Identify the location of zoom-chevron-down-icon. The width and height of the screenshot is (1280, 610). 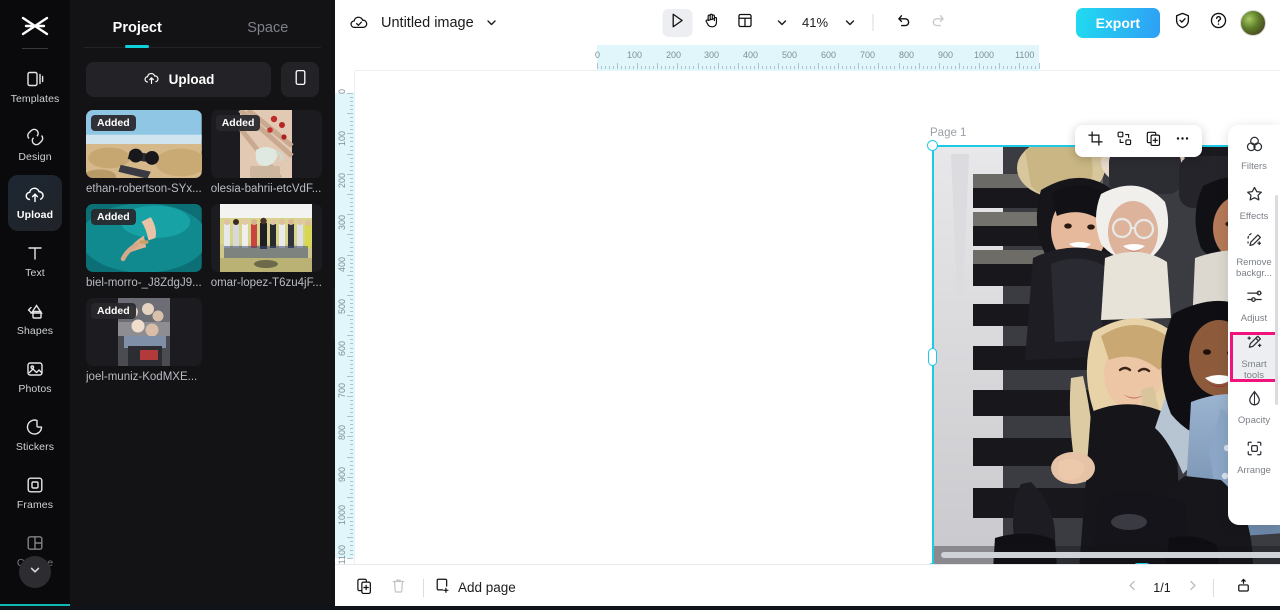
(849, 22).